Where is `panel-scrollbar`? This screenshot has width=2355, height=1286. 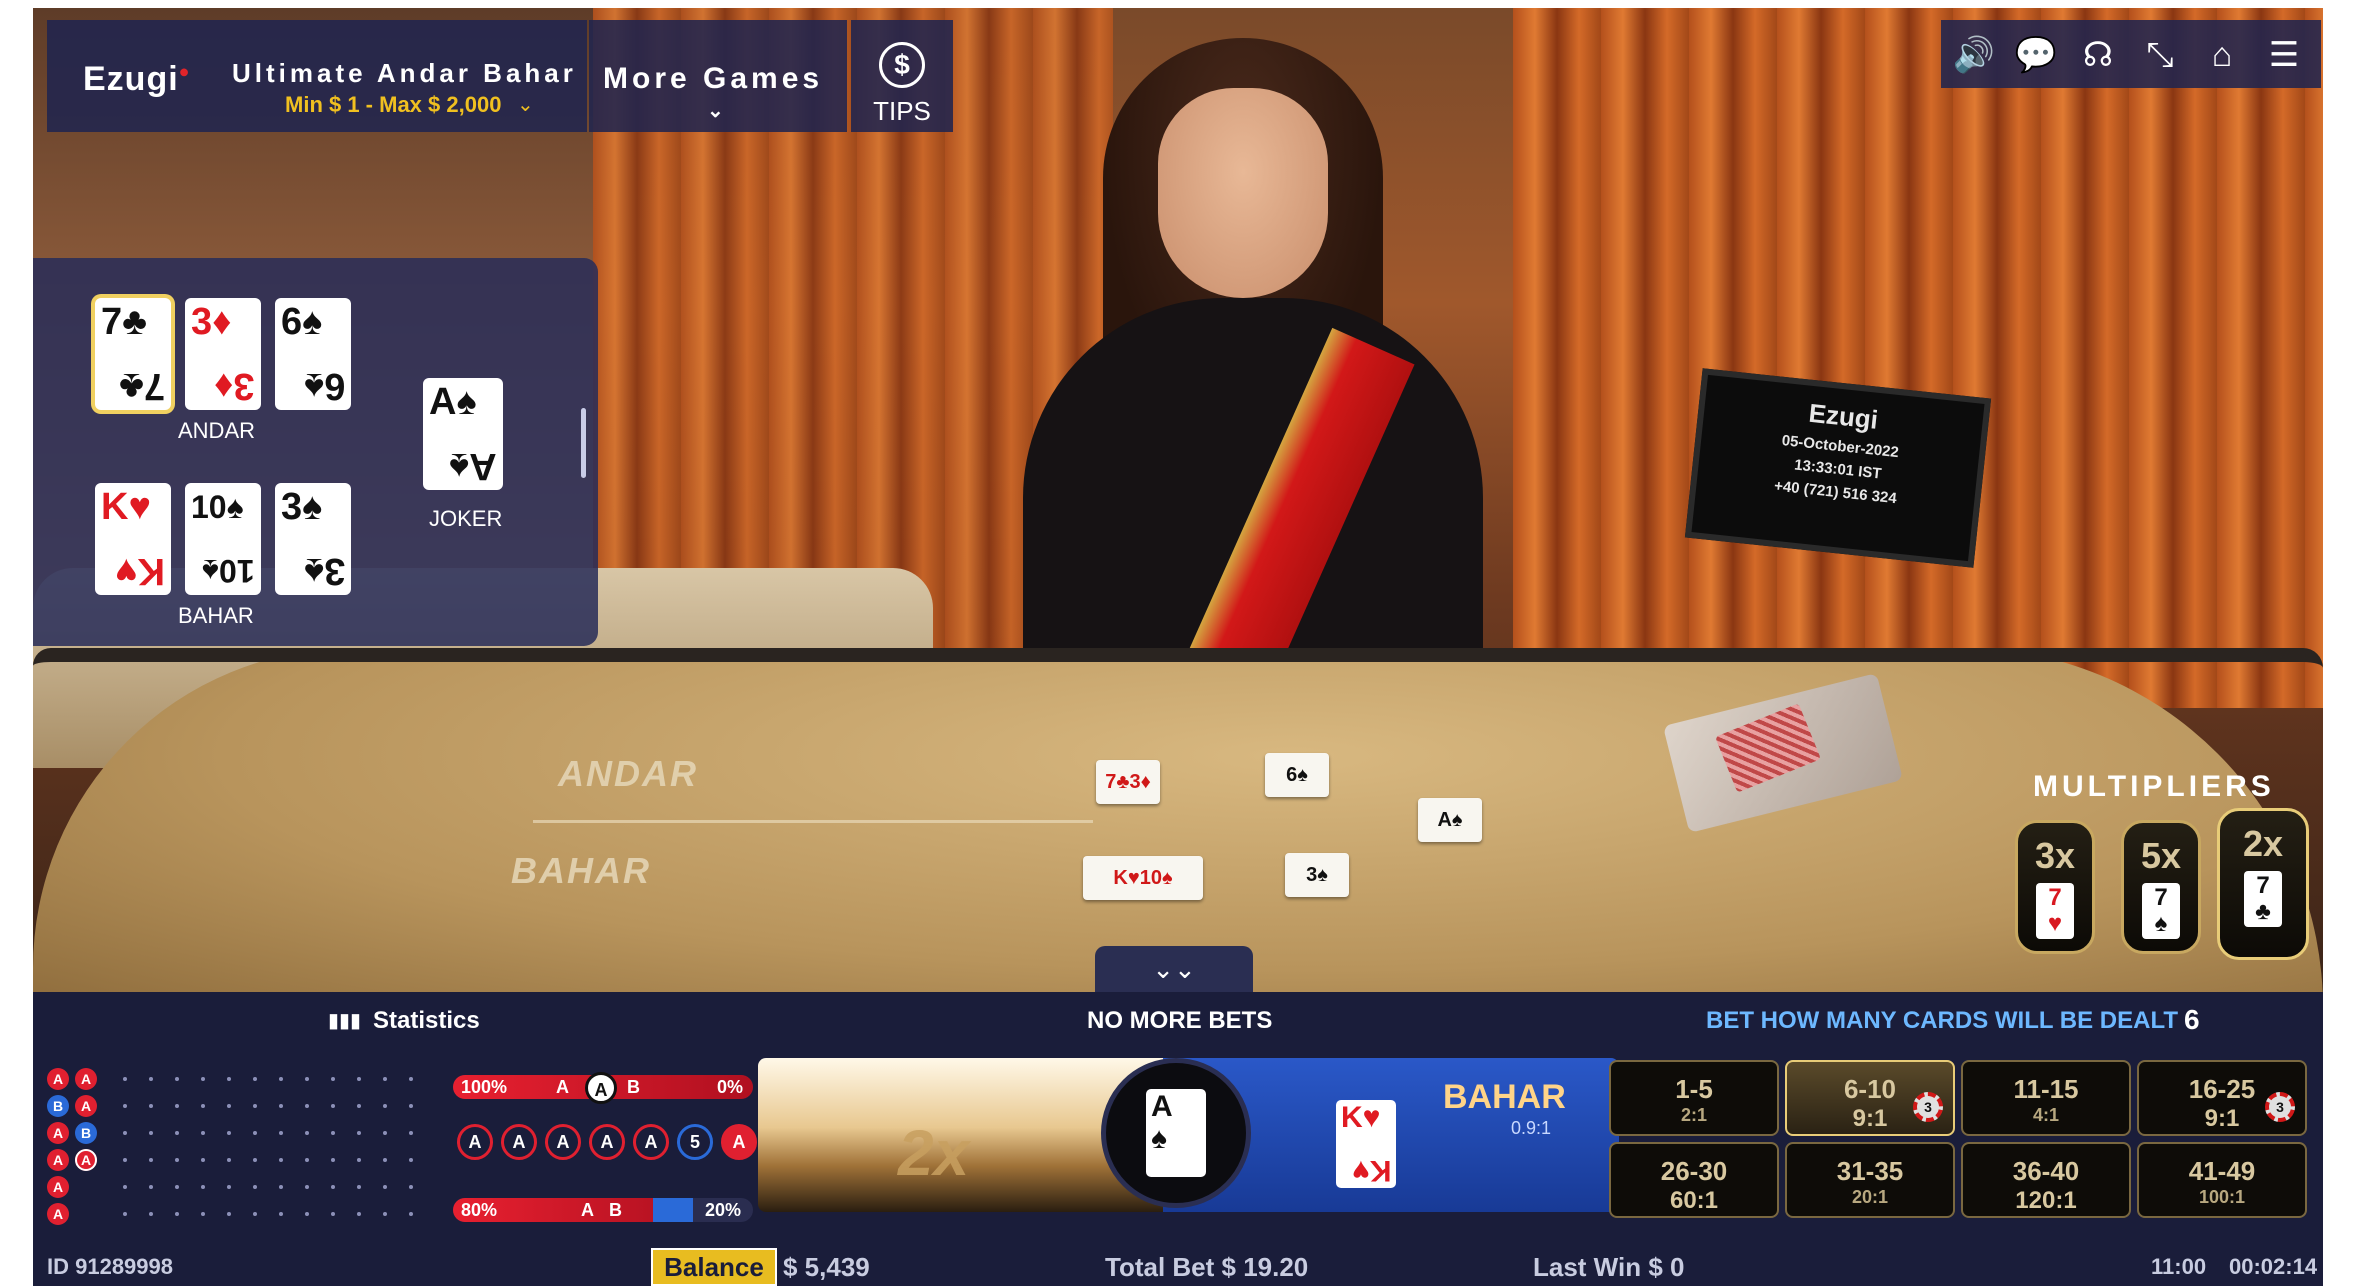
panel-scrollbar is located at coordinates (583, 443).